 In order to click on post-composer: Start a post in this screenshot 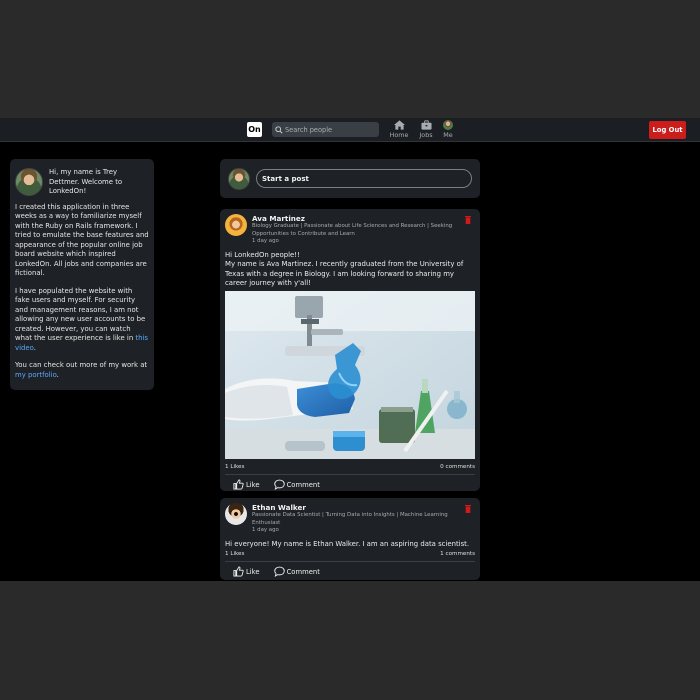, I will do `click(350, 178)`.